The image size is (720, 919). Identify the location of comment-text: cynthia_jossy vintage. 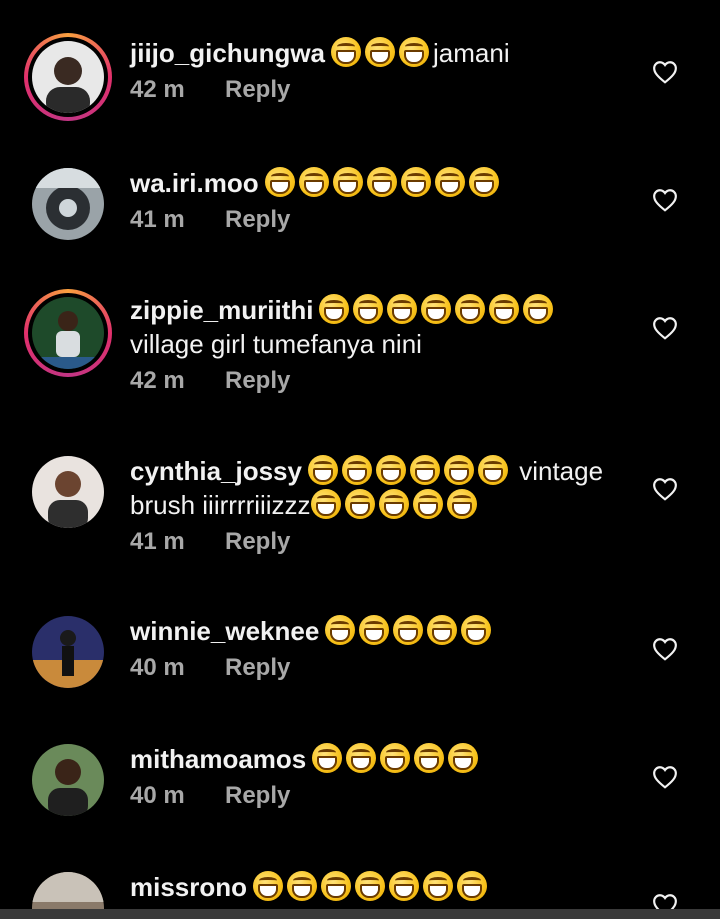
(380, 471).